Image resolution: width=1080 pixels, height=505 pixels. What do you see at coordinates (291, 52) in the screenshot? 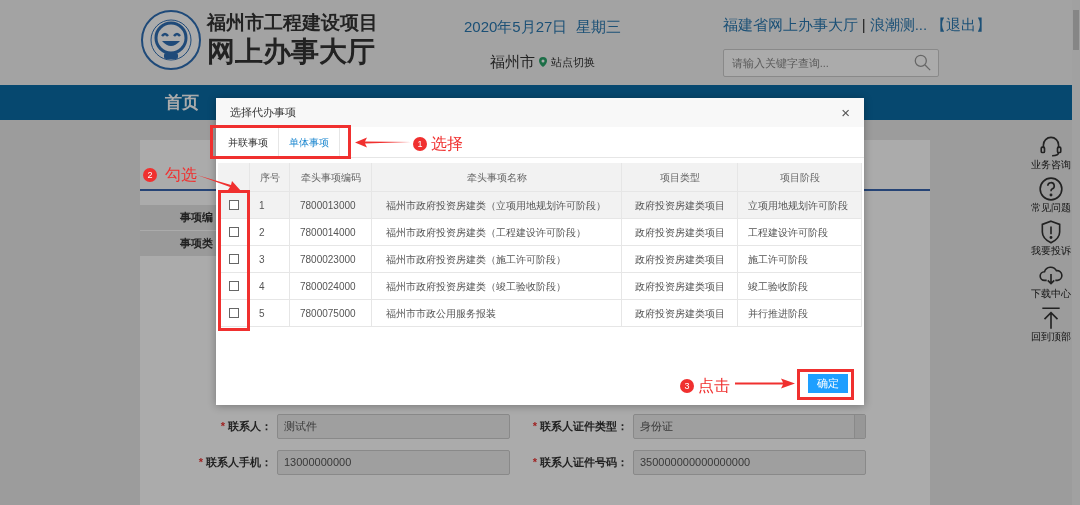
I see `site-subtitle: 网上办事大厅` at bounding box center [291, 52].